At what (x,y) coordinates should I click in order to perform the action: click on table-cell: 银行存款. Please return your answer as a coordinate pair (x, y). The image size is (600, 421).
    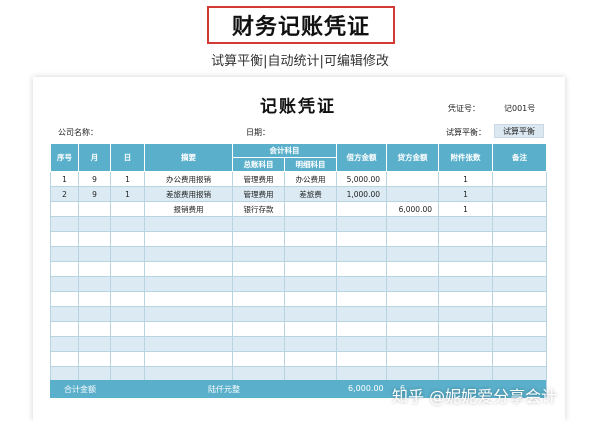
    Looking at the image, I should click on (258, 209).